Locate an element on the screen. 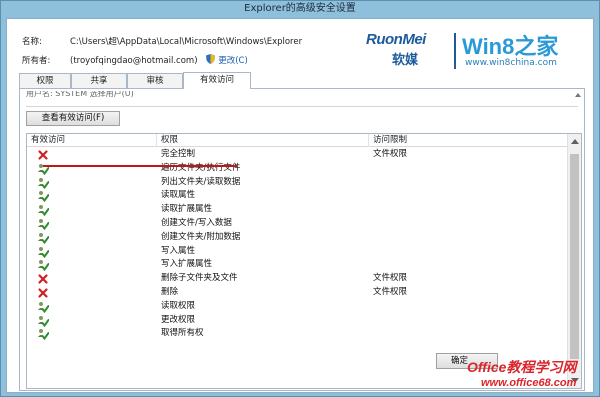 The height and width of the screenshot is (397, 600). table-row: 更改权限 is located at coordinates (297, 321).